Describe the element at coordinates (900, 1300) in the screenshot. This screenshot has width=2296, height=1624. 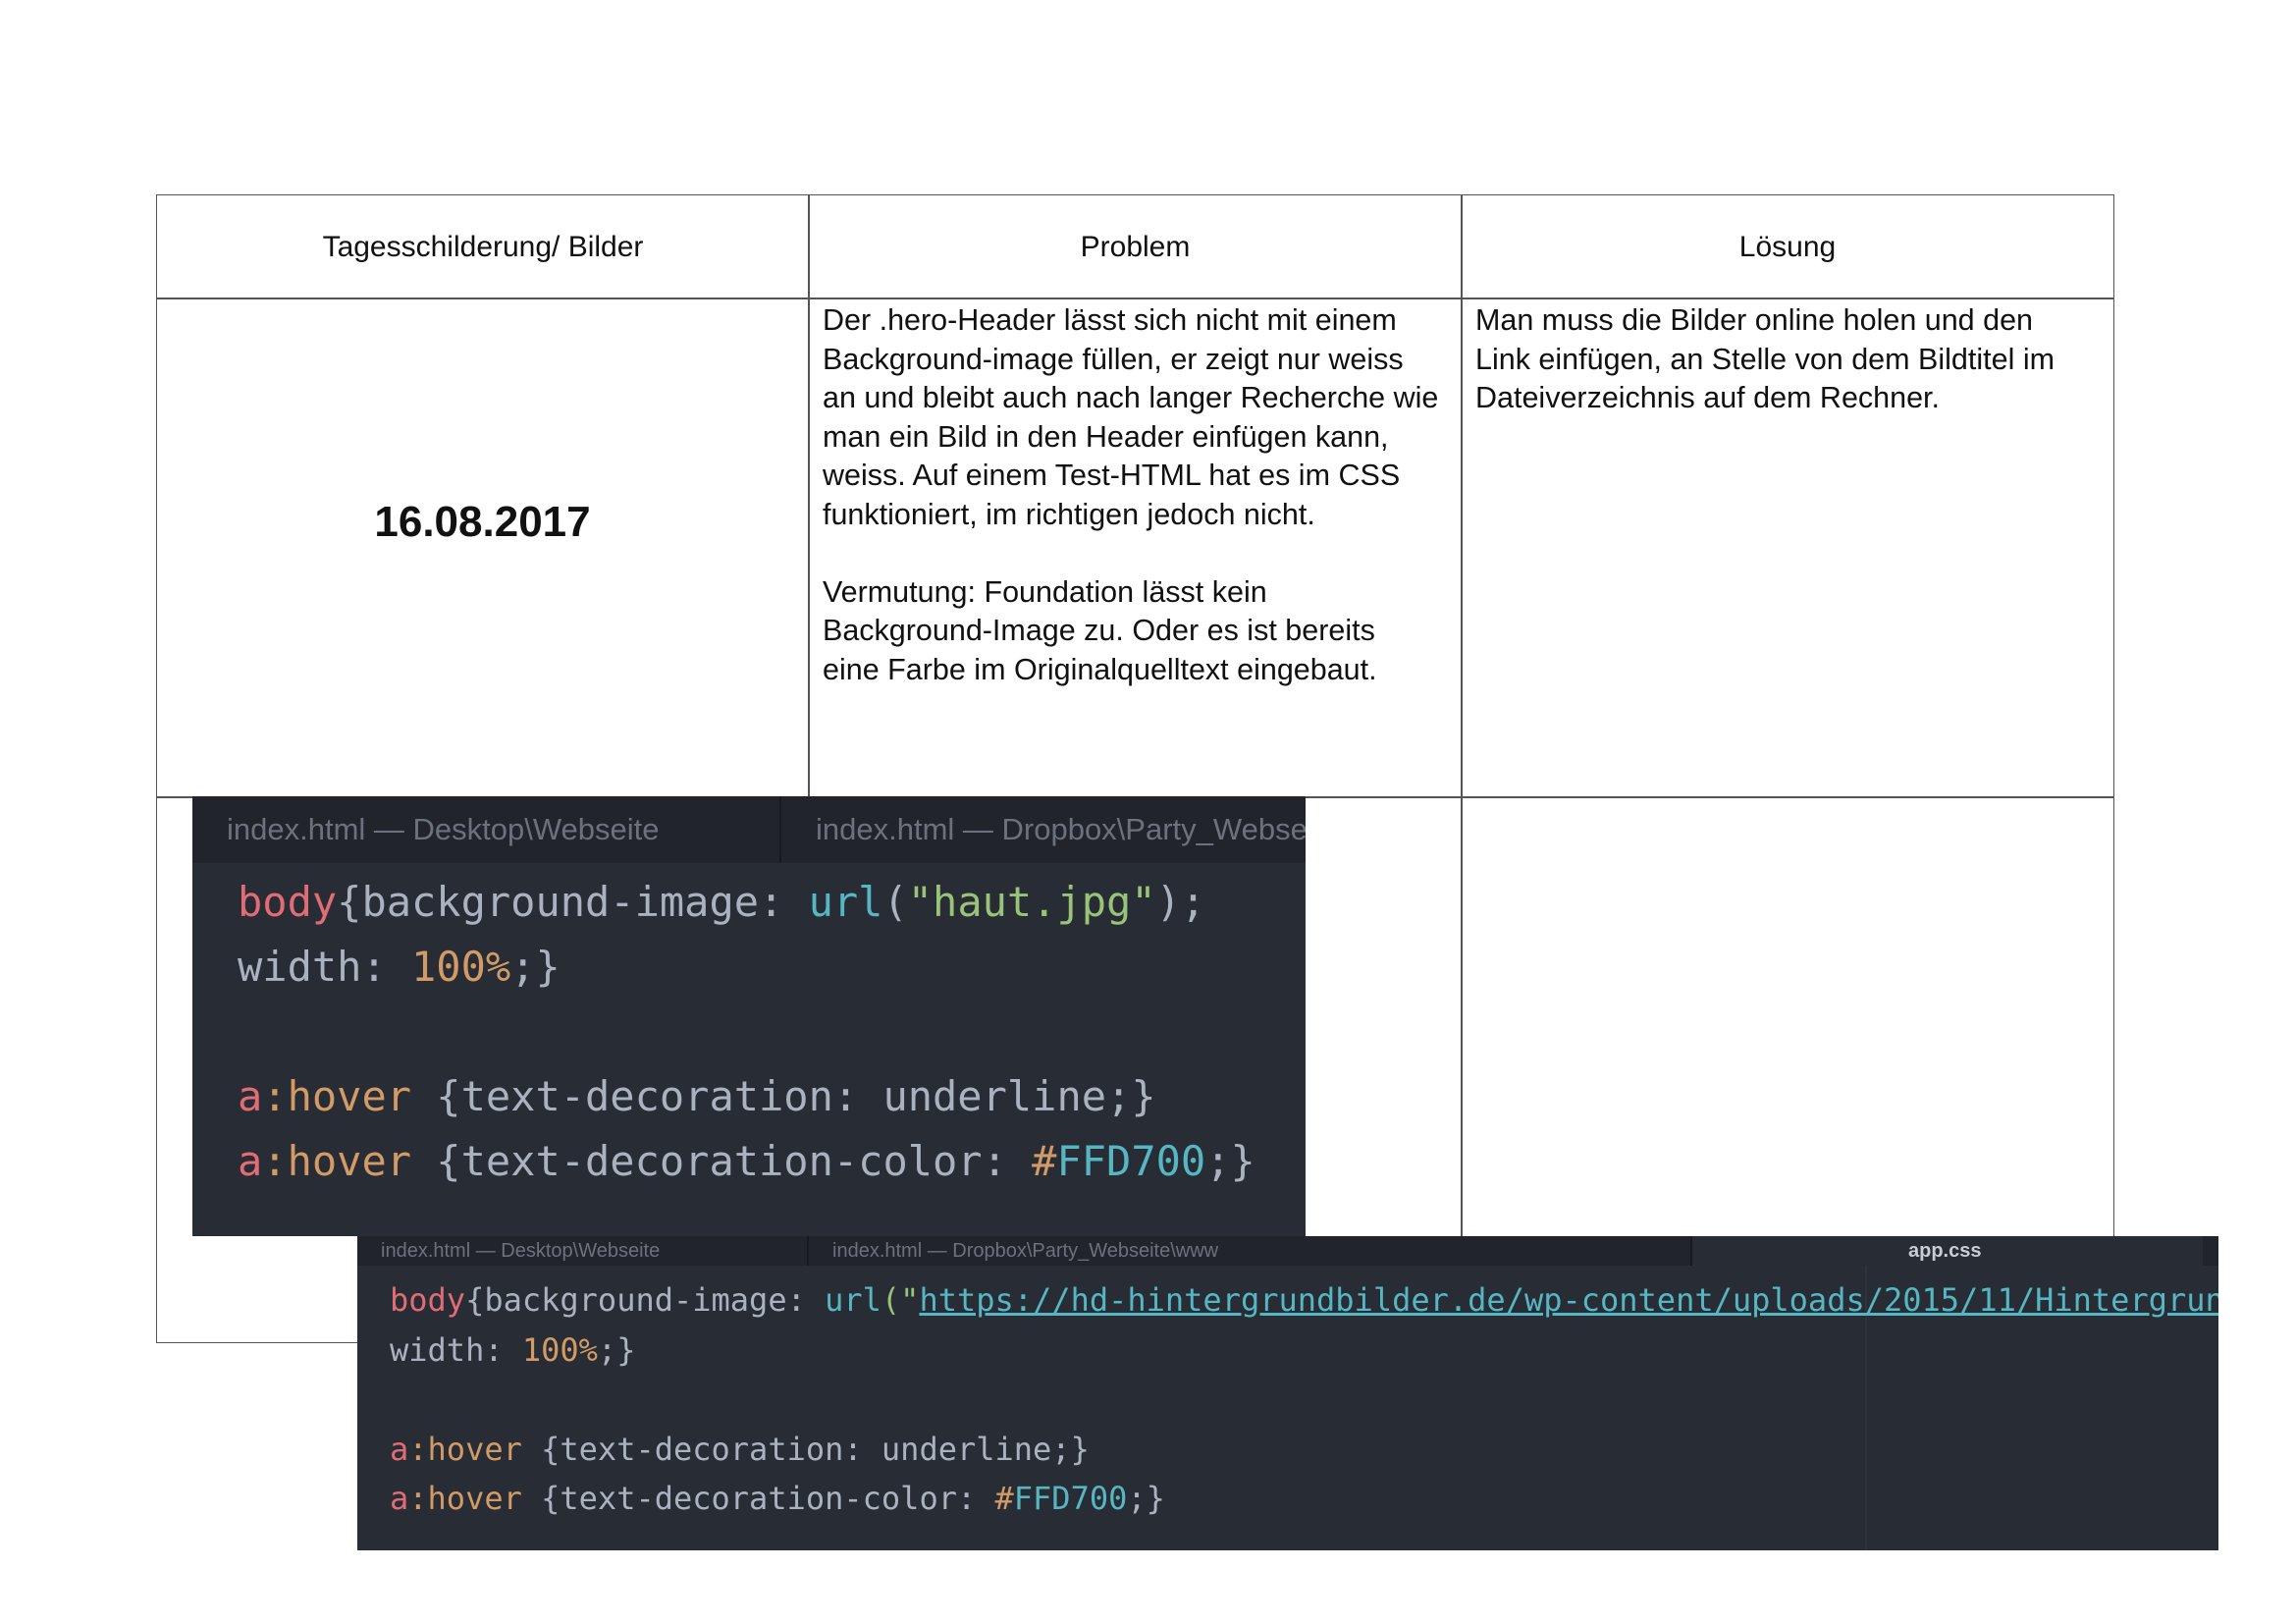
I see `code-token: ("` at that location.